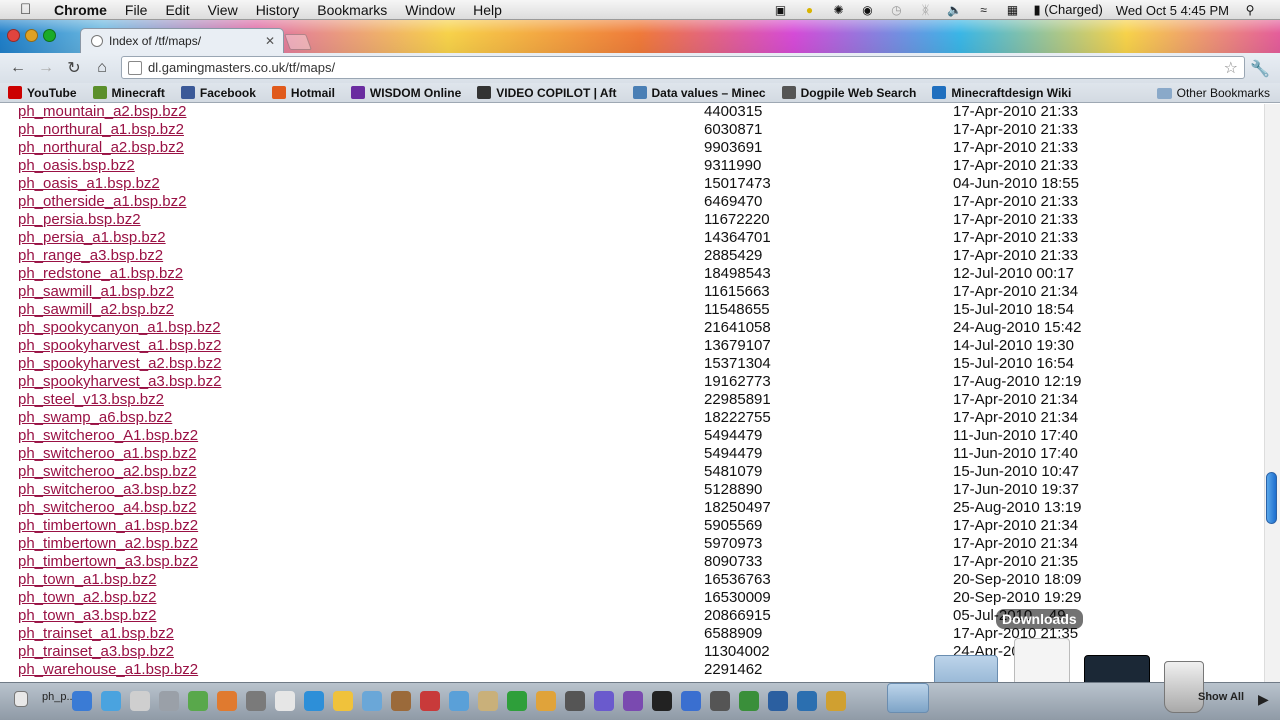 Image resolution: width=1280 pixels, height=720 pixels. I want to click on menu-view: View, so click(223, 10).